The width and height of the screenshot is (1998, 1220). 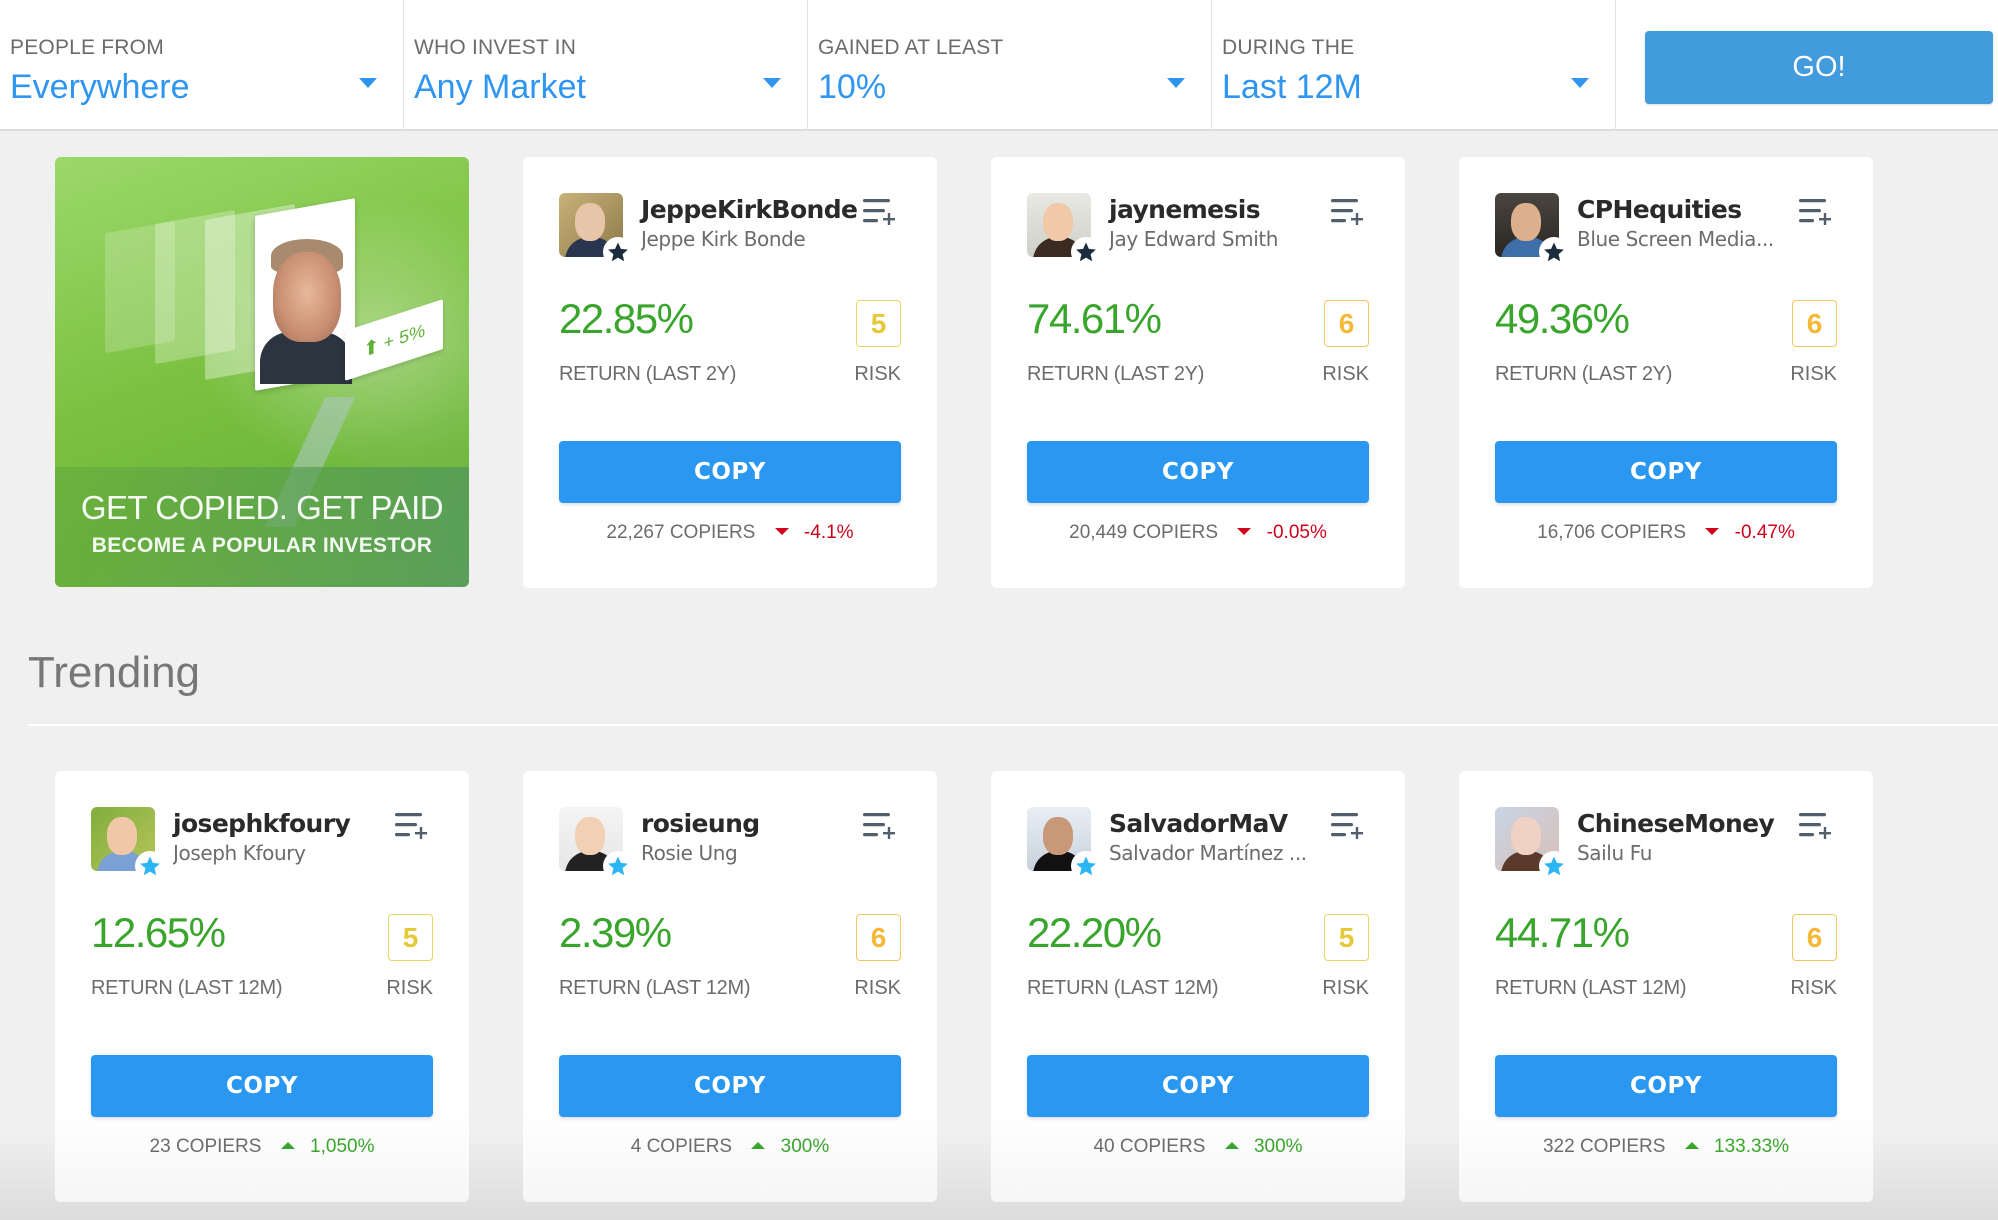 I want to click on investor-fullname: Sailu Fu, so click(x=1614, y=853).